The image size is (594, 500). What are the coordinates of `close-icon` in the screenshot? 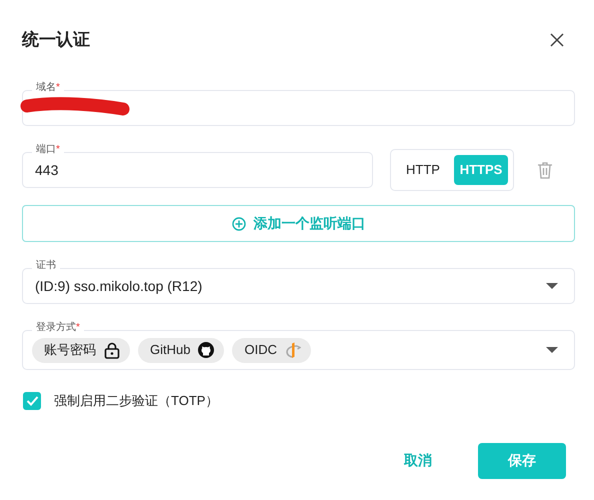 It's located at (557, 40).